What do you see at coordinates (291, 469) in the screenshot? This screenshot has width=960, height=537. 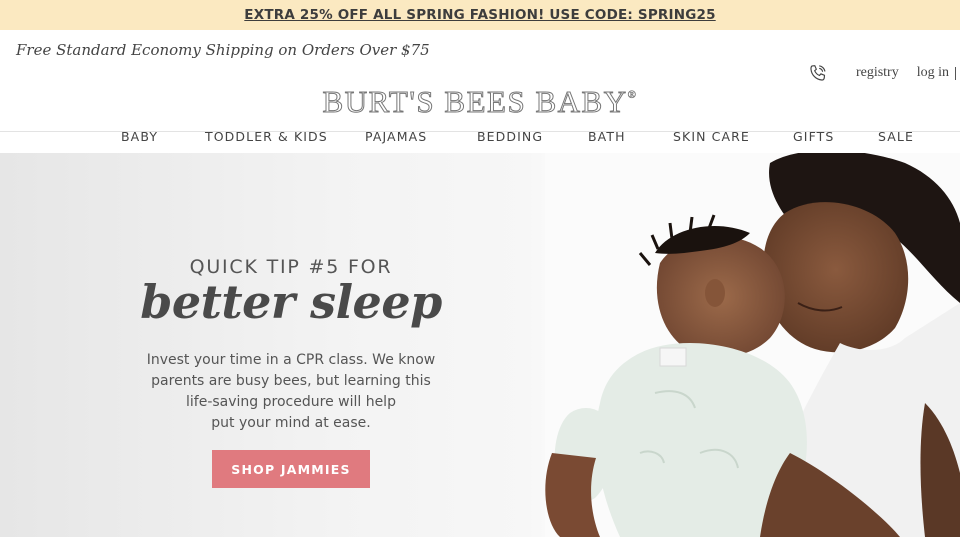 I see `shop-jammies-button: SHOP JAMMIES` at bounding box center [291, 469].